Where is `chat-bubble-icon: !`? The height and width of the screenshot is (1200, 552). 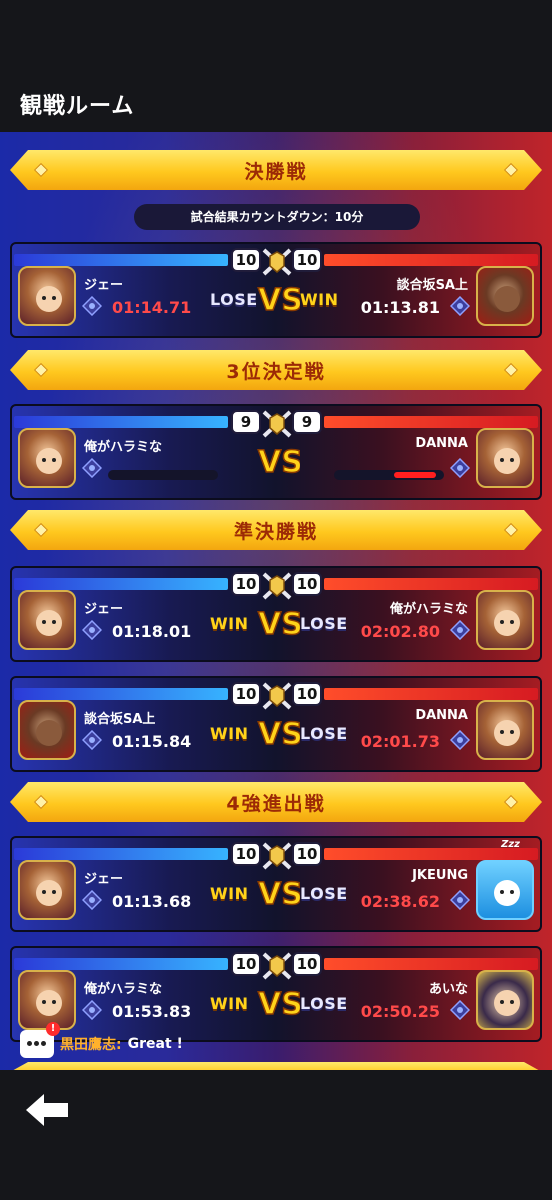
chat-bubble-icon: ! is located at coordinates (40, 1040).